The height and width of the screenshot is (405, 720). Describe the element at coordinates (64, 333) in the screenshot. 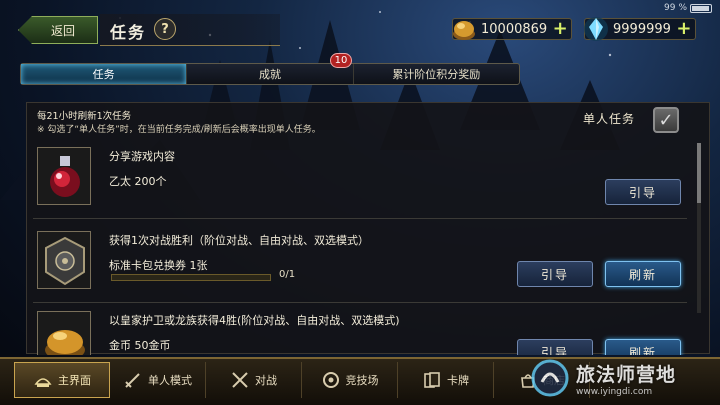

I see `gold-coins-icon` at that location.